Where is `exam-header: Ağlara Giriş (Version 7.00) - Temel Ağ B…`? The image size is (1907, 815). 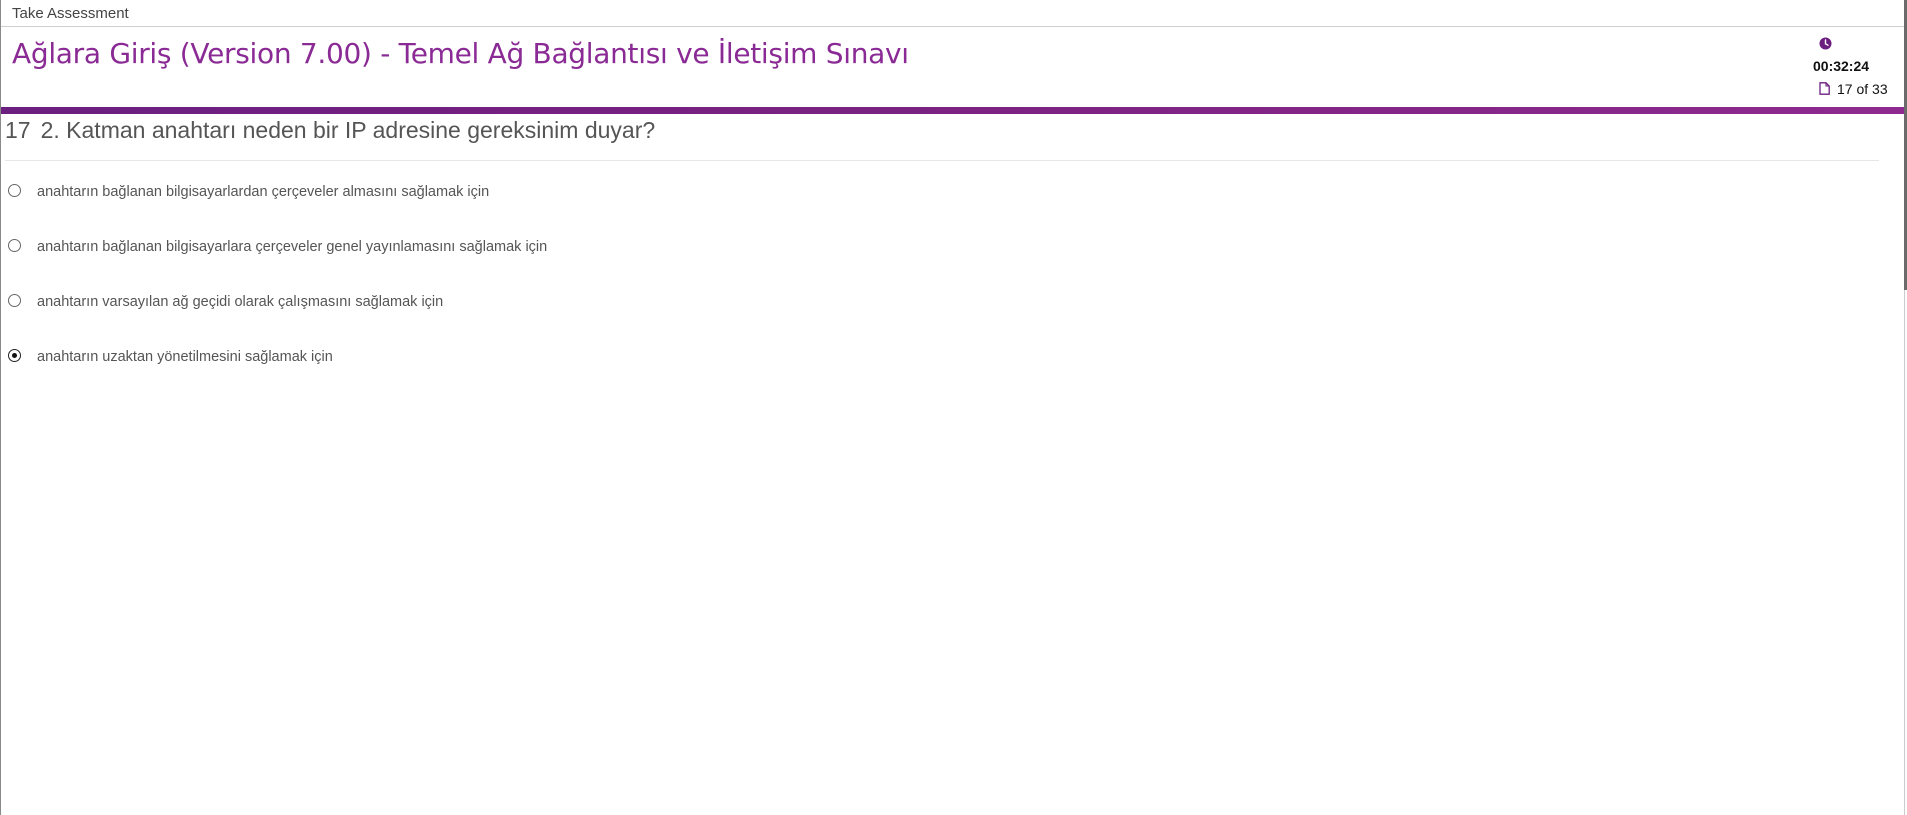 exam-header: Ağlara Giriş (Version 7.00) - Temel Ağ B… is located at coordinates (953, 67).